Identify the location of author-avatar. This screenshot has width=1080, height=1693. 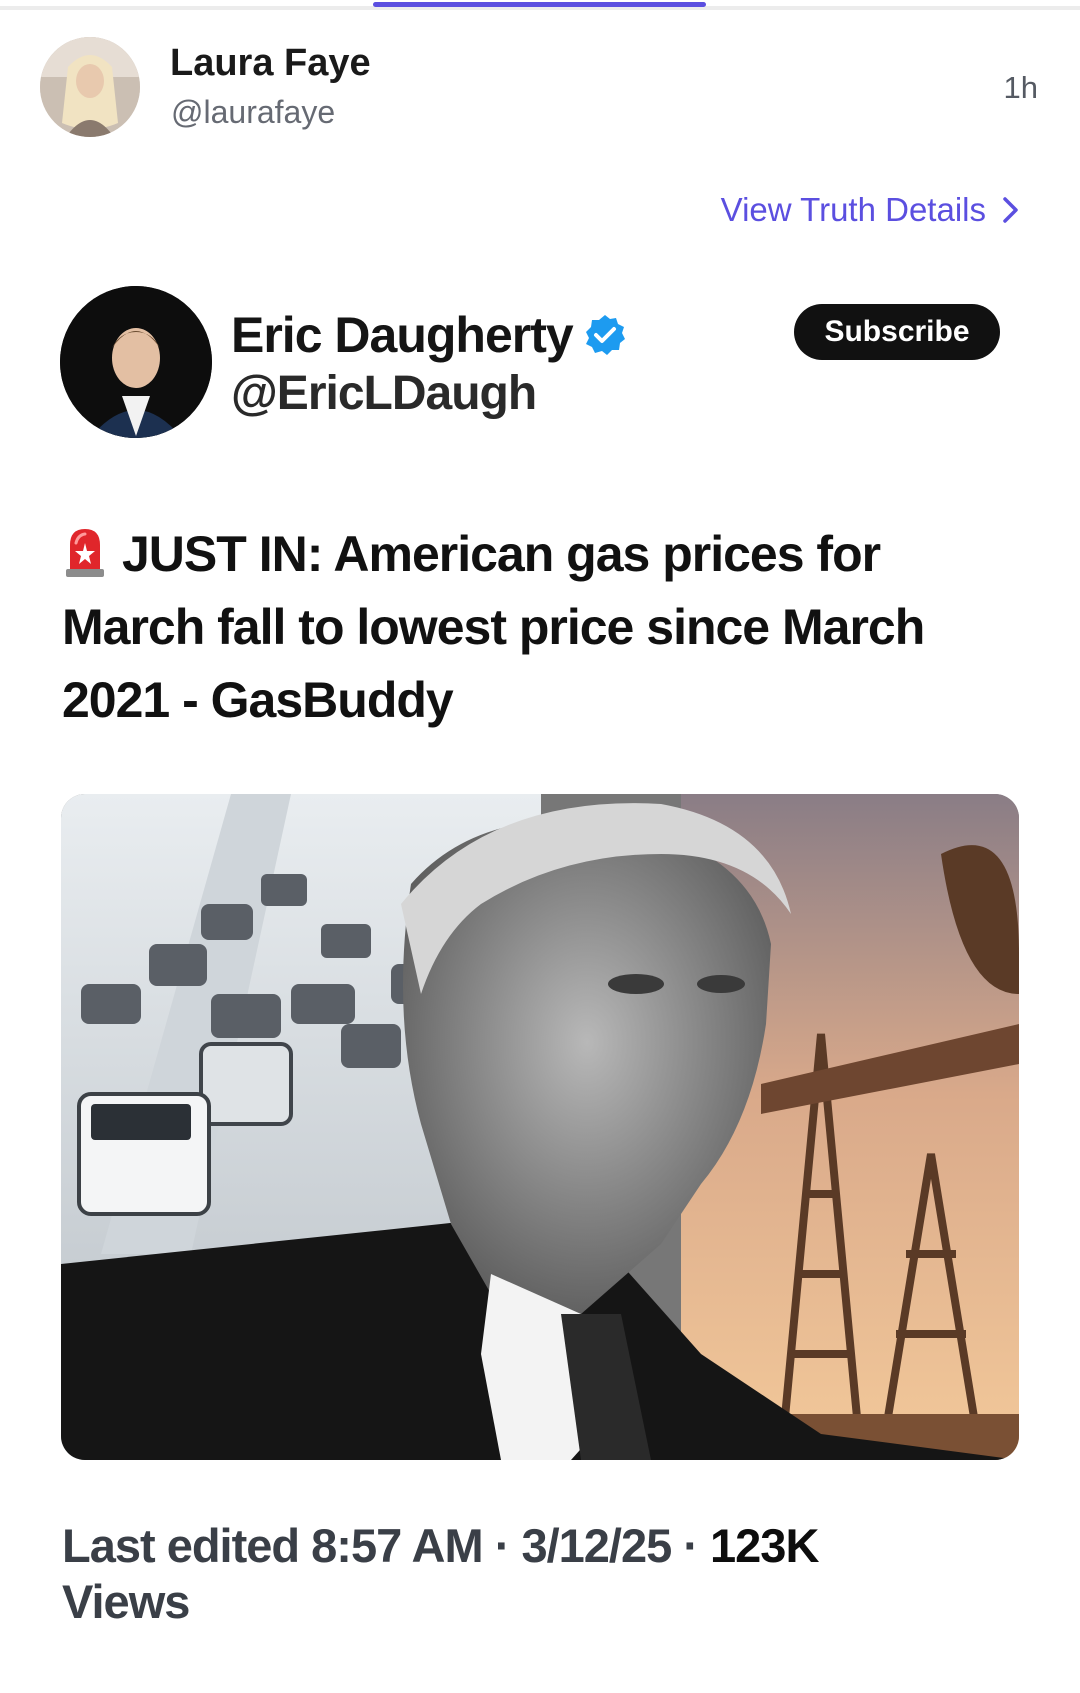
(136, 362).